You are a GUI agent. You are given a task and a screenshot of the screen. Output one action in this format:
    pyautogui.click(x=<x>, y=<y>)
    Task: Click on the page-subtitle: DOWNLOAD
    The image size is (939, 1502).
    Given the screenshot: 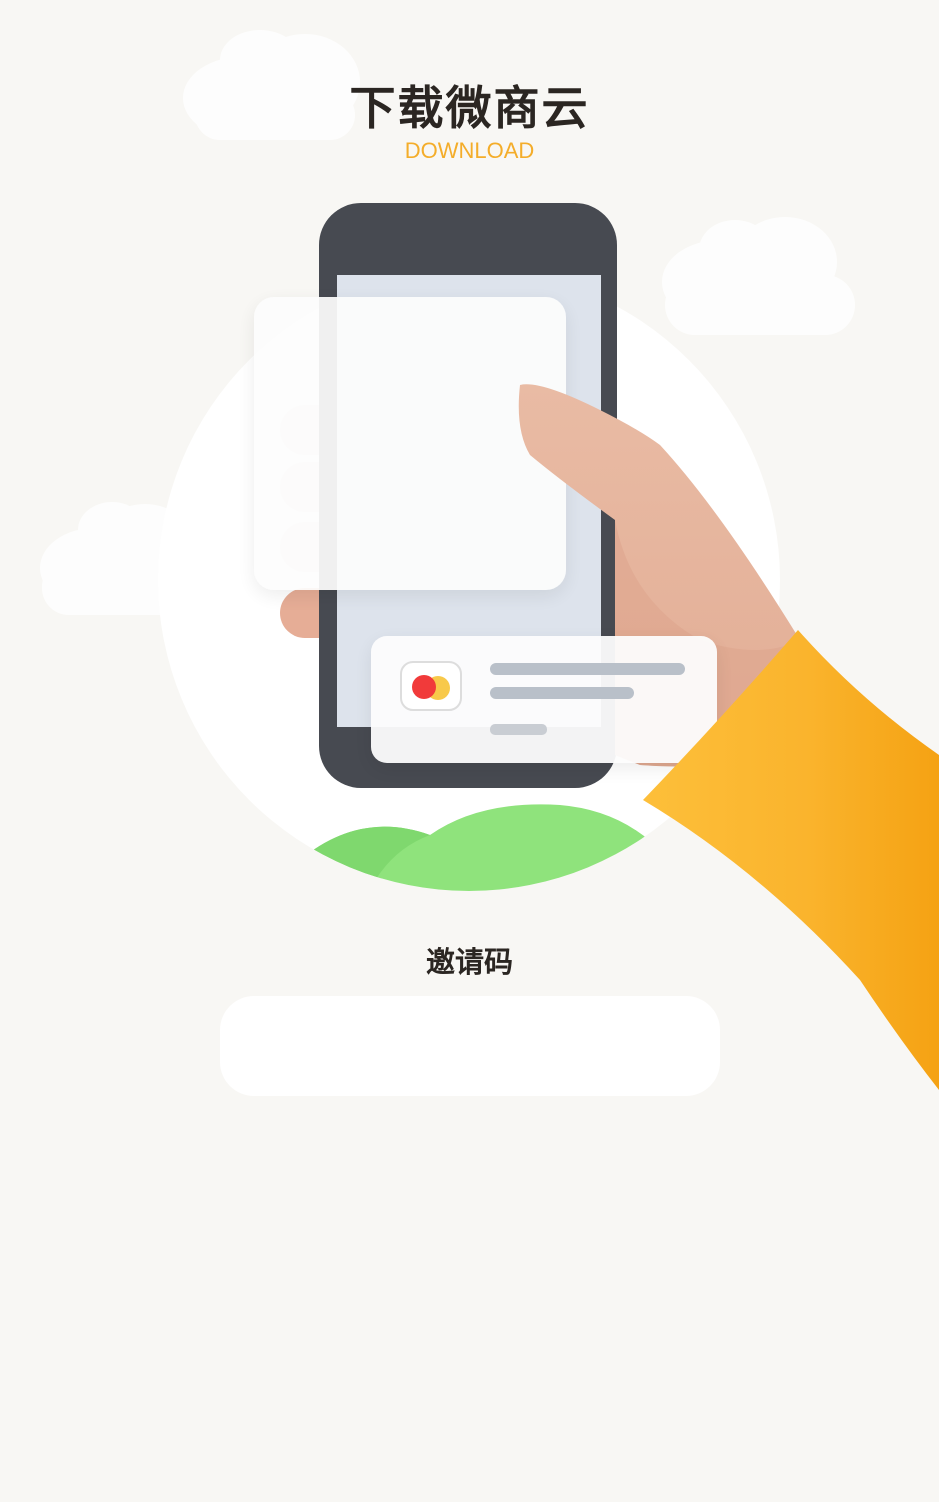 What is the action you would take?
    pyautogui.click(x=469, y=150)
    